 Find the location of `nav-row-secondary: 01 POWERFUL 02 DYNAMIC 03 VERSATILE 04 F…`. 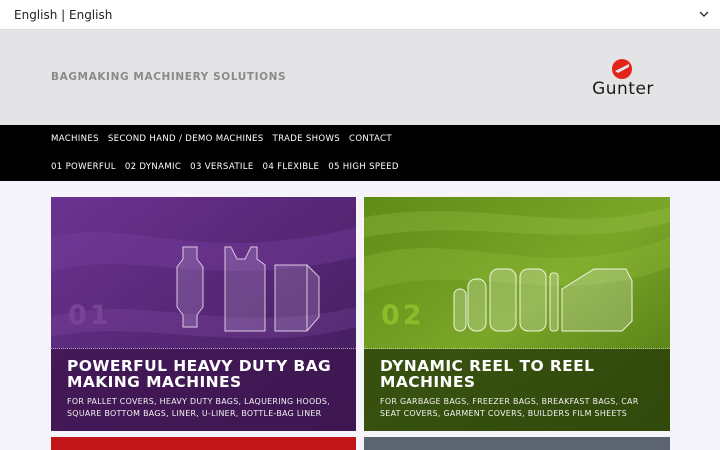

nav-row-secondary: 01 POWERFUL 02 DYNAMIC 03 VERSATILE 04 F… is located at coordinates (225, 167).